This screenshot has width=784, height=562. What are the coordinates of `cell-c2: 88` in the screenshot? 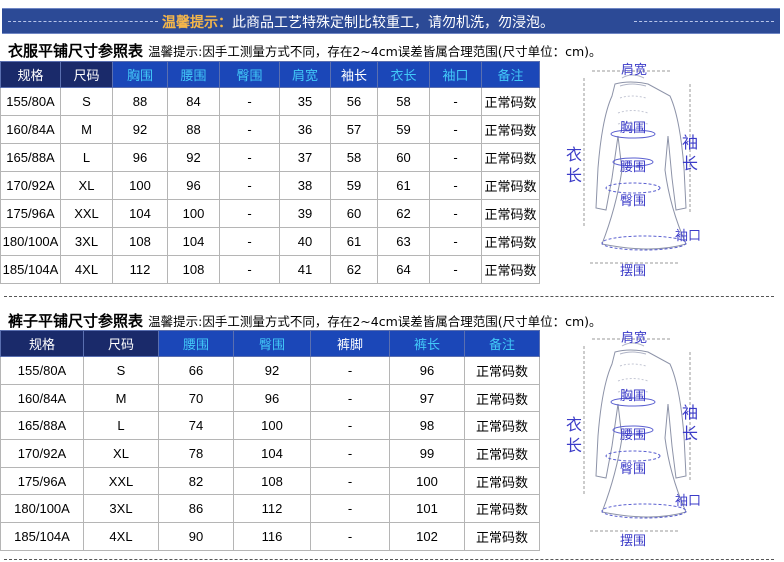 It's located at (140, 101).